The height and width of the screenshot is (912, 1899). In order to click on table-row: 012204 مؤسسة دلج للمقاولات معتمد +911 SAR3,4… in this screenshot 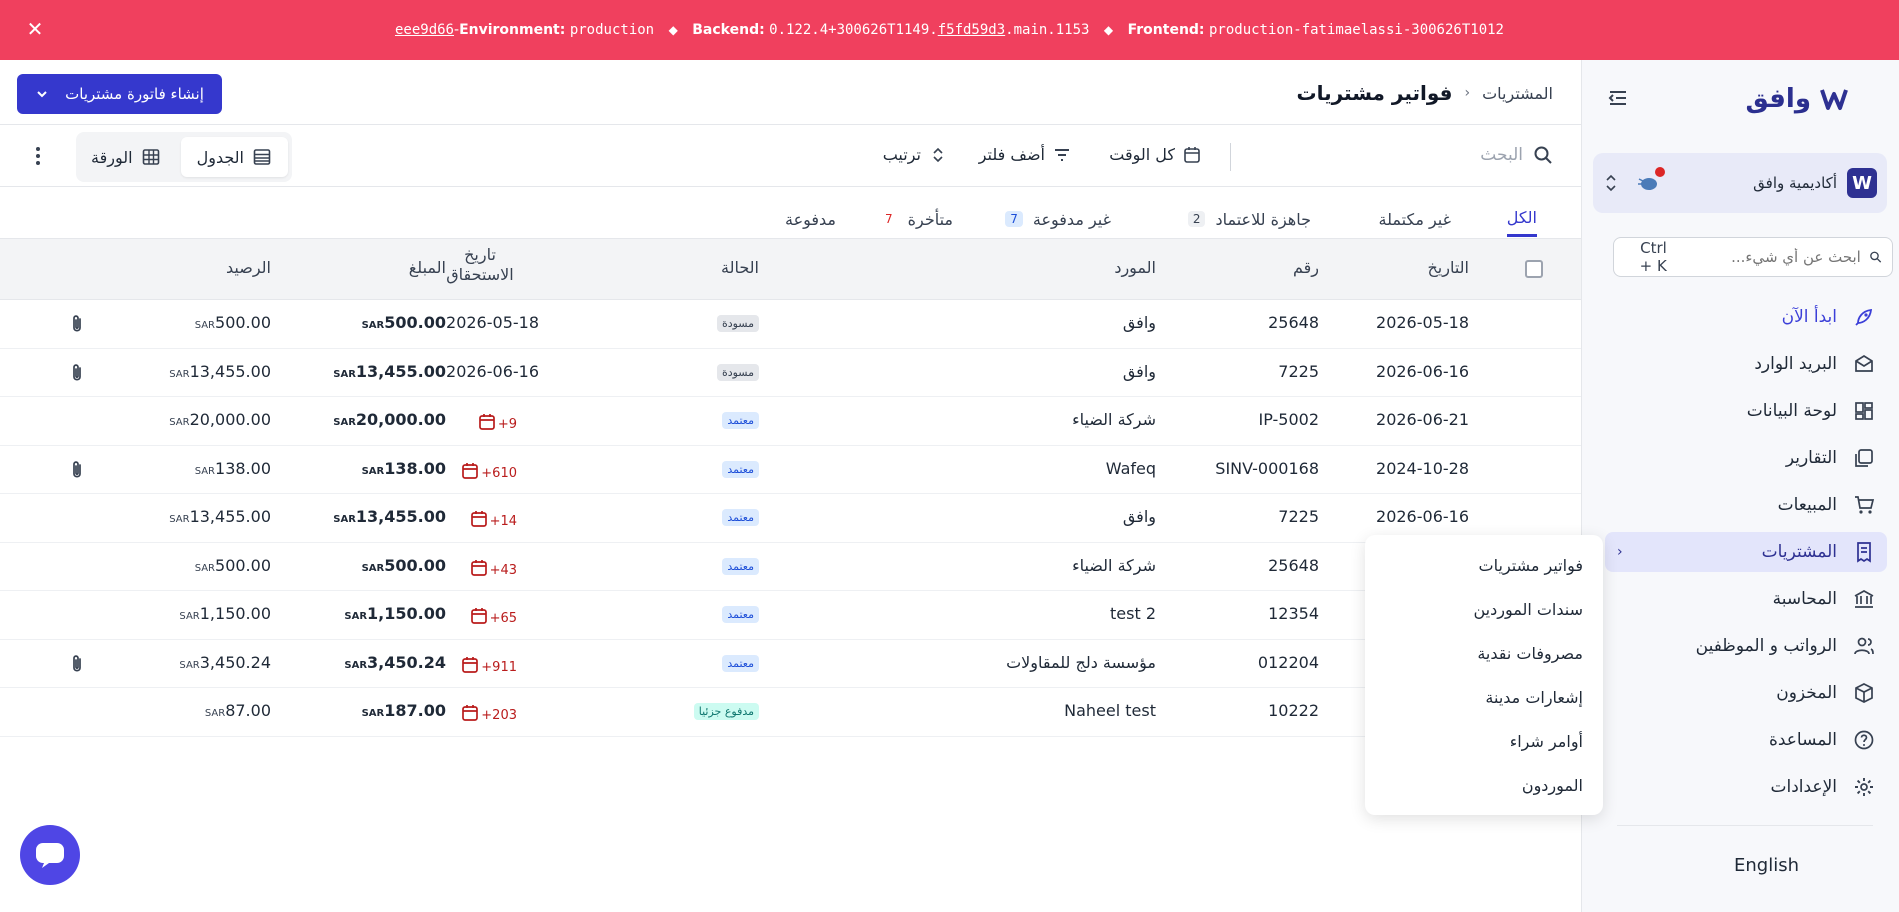, I will do `click(790, 664)`.